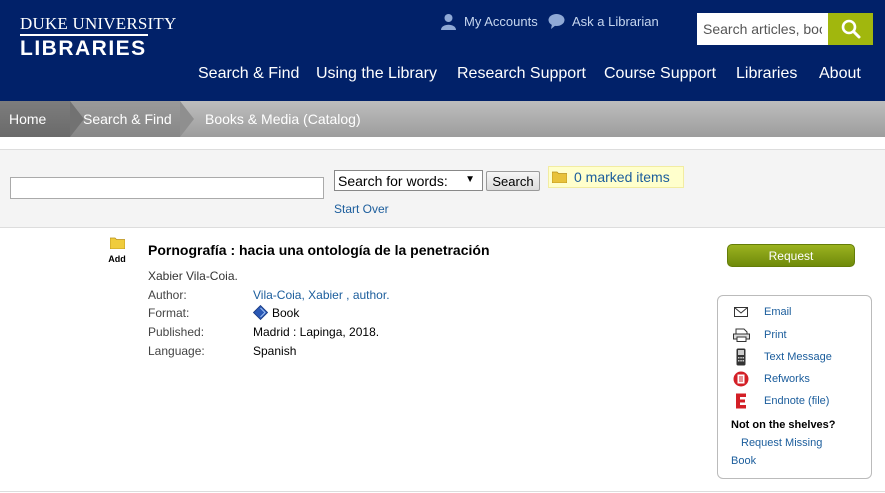  I want to click on email-label: Email, so click(778, 312).